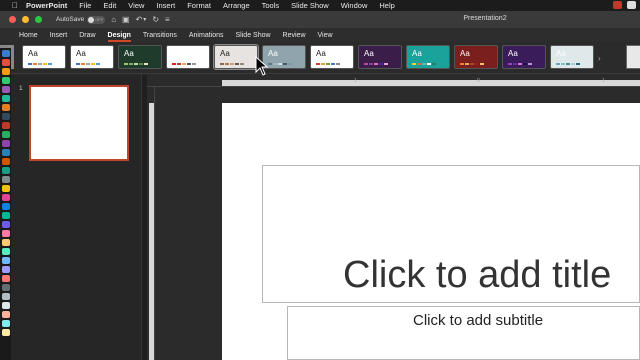  I want to click on gallery-next-icon: ›, so click(599, 58).